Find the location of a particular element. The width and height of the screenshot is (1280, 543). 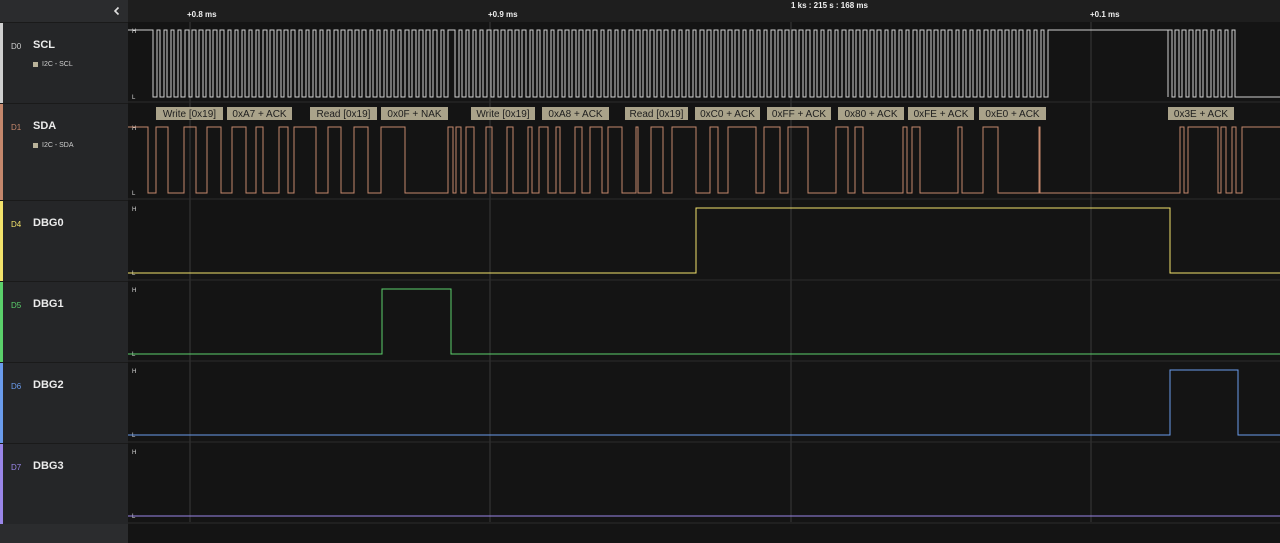

channel-name: DBG1 is located at coordinates (48, 304).